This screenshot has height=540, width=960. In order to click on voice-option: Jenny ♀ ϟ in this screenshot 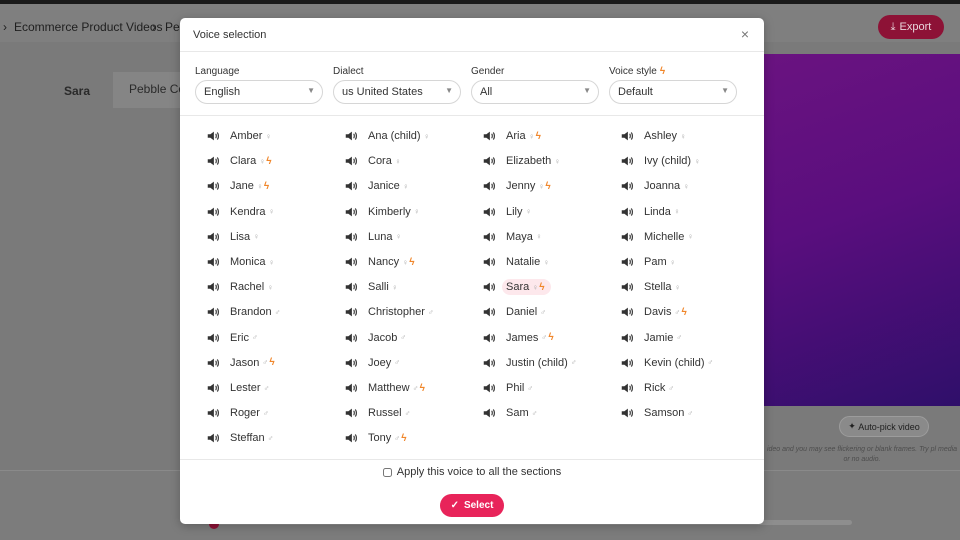, I will do `click(519, 186)`.